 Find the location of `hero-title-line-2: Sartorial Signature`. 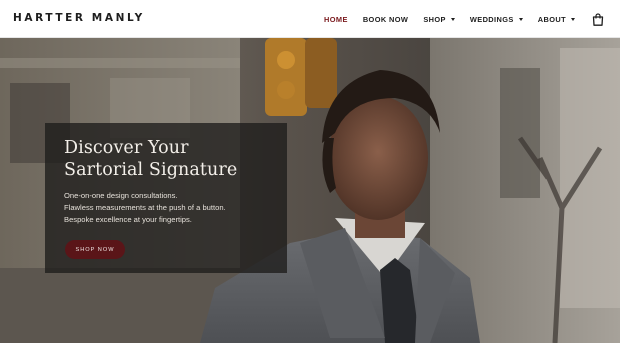

hero-title-line-2: Sartorial Signature is located at coordinates (151, 170).